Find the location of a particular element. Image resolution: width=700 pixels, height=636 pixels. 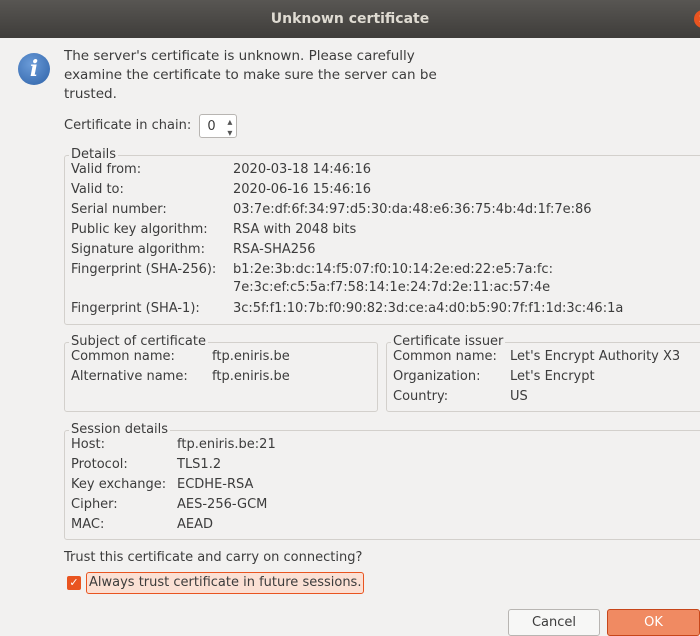

subject-alt-value: ftp.eniris.be is located at coordinates (251, 376).